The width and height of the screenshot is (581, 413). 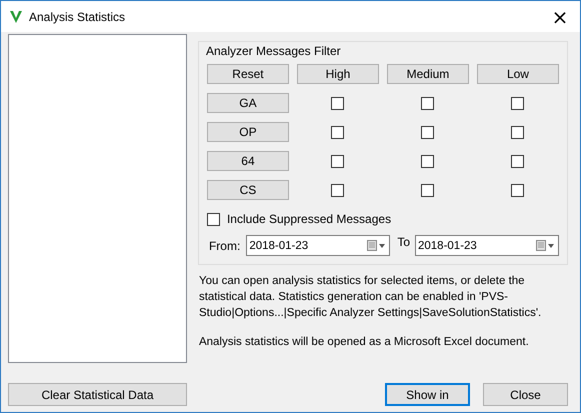 What do you see at coordinates (16, 17) in the screenshot?
I see `app-logo-icon` at bounding box center [16, 17].